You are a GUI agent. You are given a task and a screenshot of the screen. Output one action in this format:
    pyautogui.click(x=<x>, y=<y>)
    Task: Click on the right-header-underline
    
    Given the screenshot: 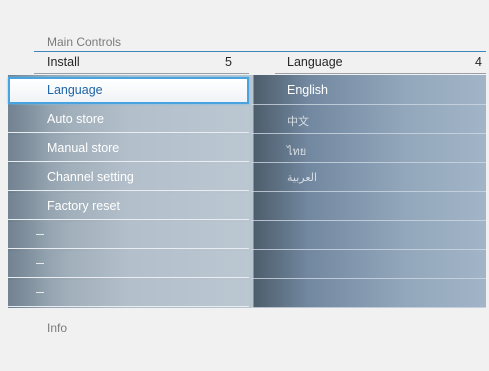 What is the action you would take?
    pyautogui.click(x=380, y=73)
    